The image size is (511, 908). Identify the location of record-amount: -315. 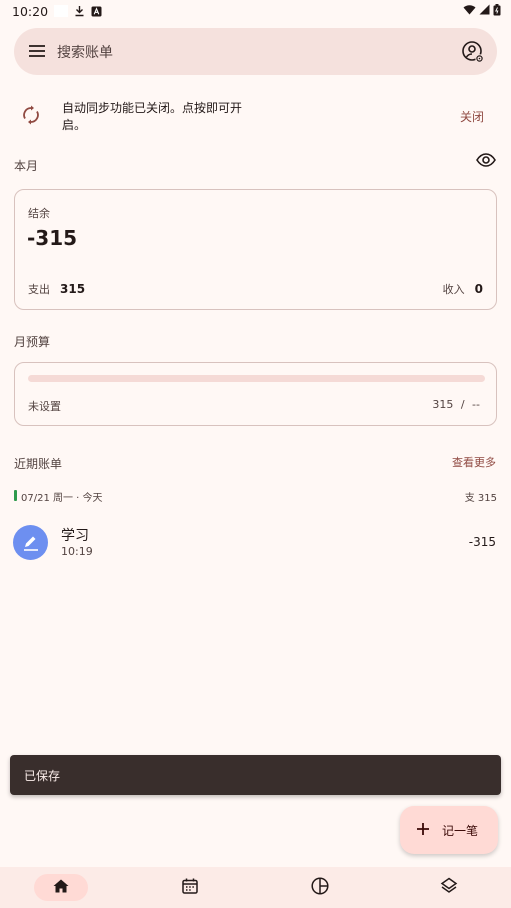
(482, 542).